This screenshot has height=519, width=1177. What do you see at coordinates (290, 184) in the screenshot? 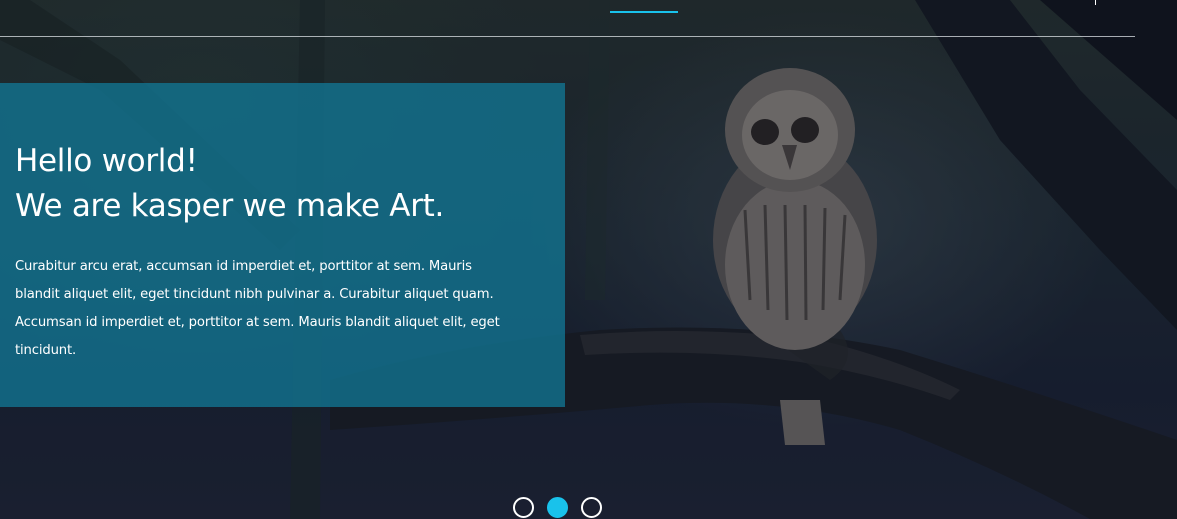
I see `hero-headline: Hello world! We are kasper we make Art.` at bounding box center [290, 184].